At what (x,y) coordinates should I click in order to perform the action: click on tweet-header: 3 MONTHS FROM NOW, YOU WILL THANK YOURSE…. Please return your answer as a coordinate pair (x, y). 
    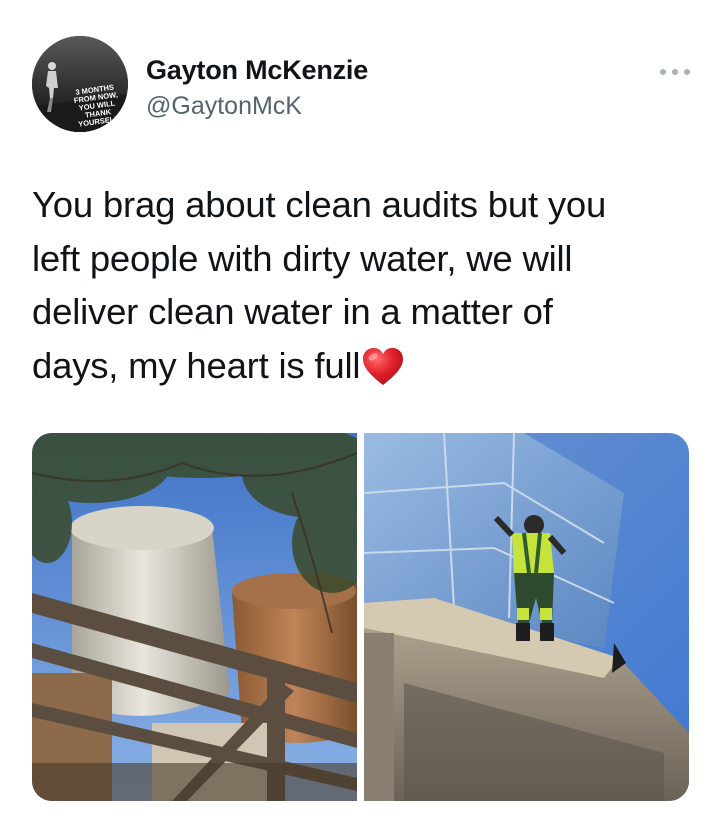
    Looking at the image, I should click on (362, 86).